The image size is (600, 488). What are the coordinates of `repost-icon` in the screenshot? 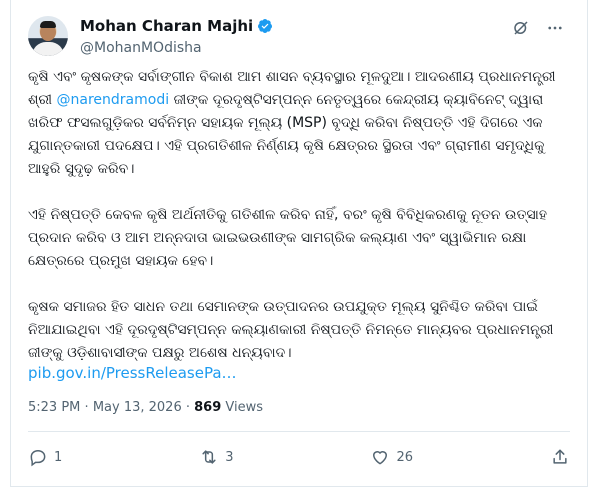 It's located at (209, 457).